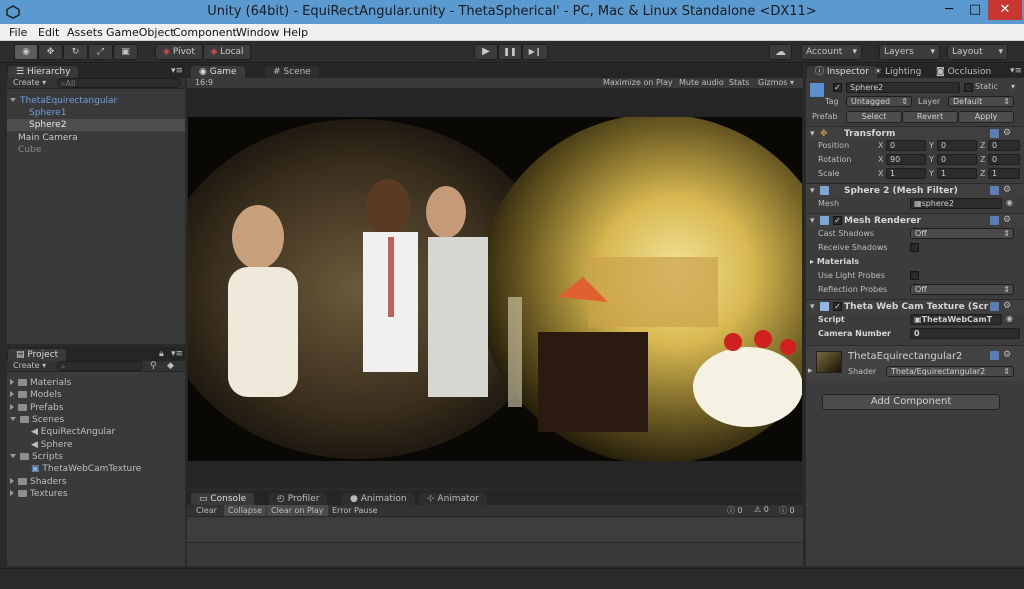 This screenshot has width=1024, height=589. Describe the element at coordinates (245, 510) in the screenshot. I see `collapse-toggle: Collapse` at that location.